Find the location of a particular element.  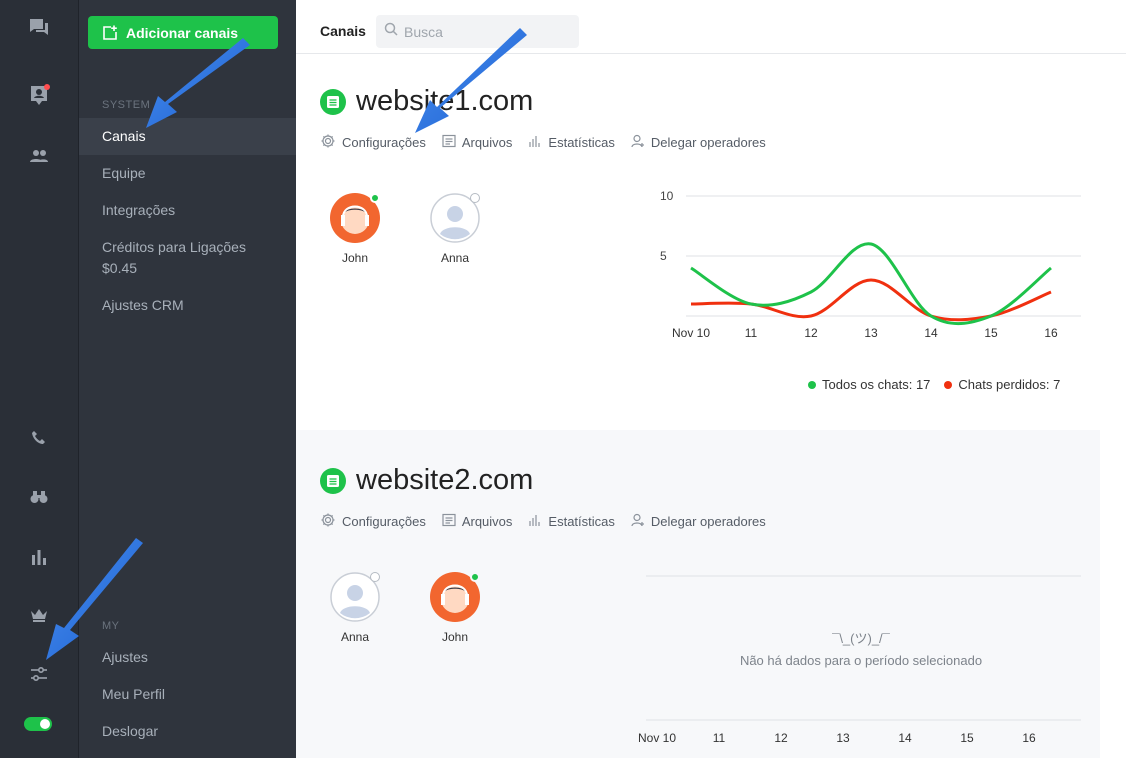

legend-label: Todos os chats: 17 is located at coordinates (876, 384).